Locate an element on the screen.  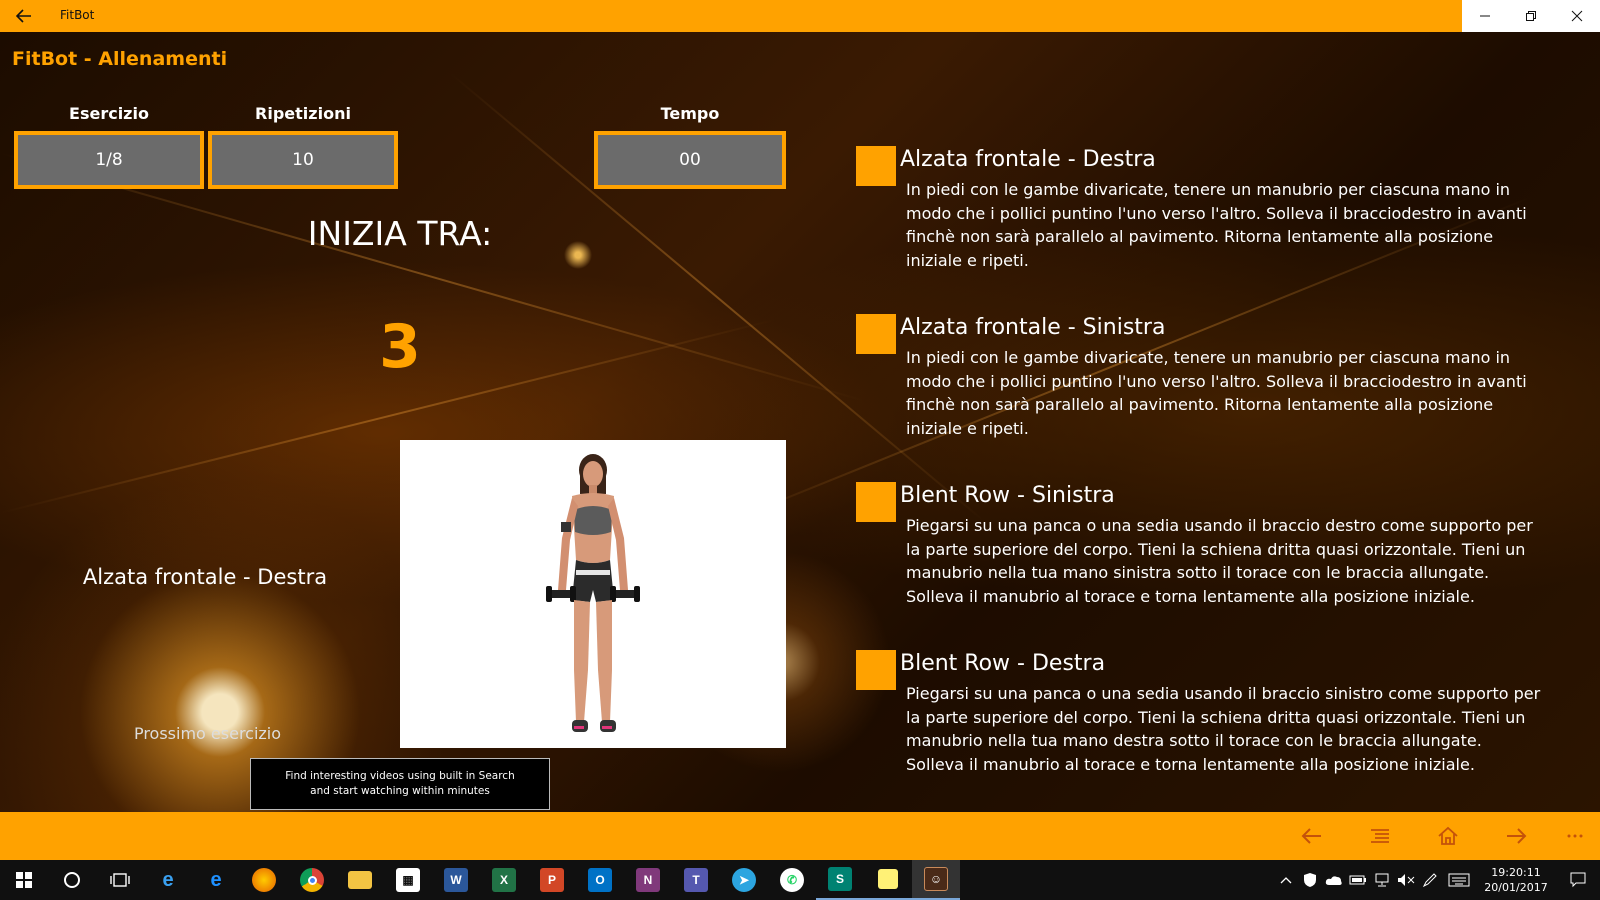
home-icon is located at coordinates (1448, 835).